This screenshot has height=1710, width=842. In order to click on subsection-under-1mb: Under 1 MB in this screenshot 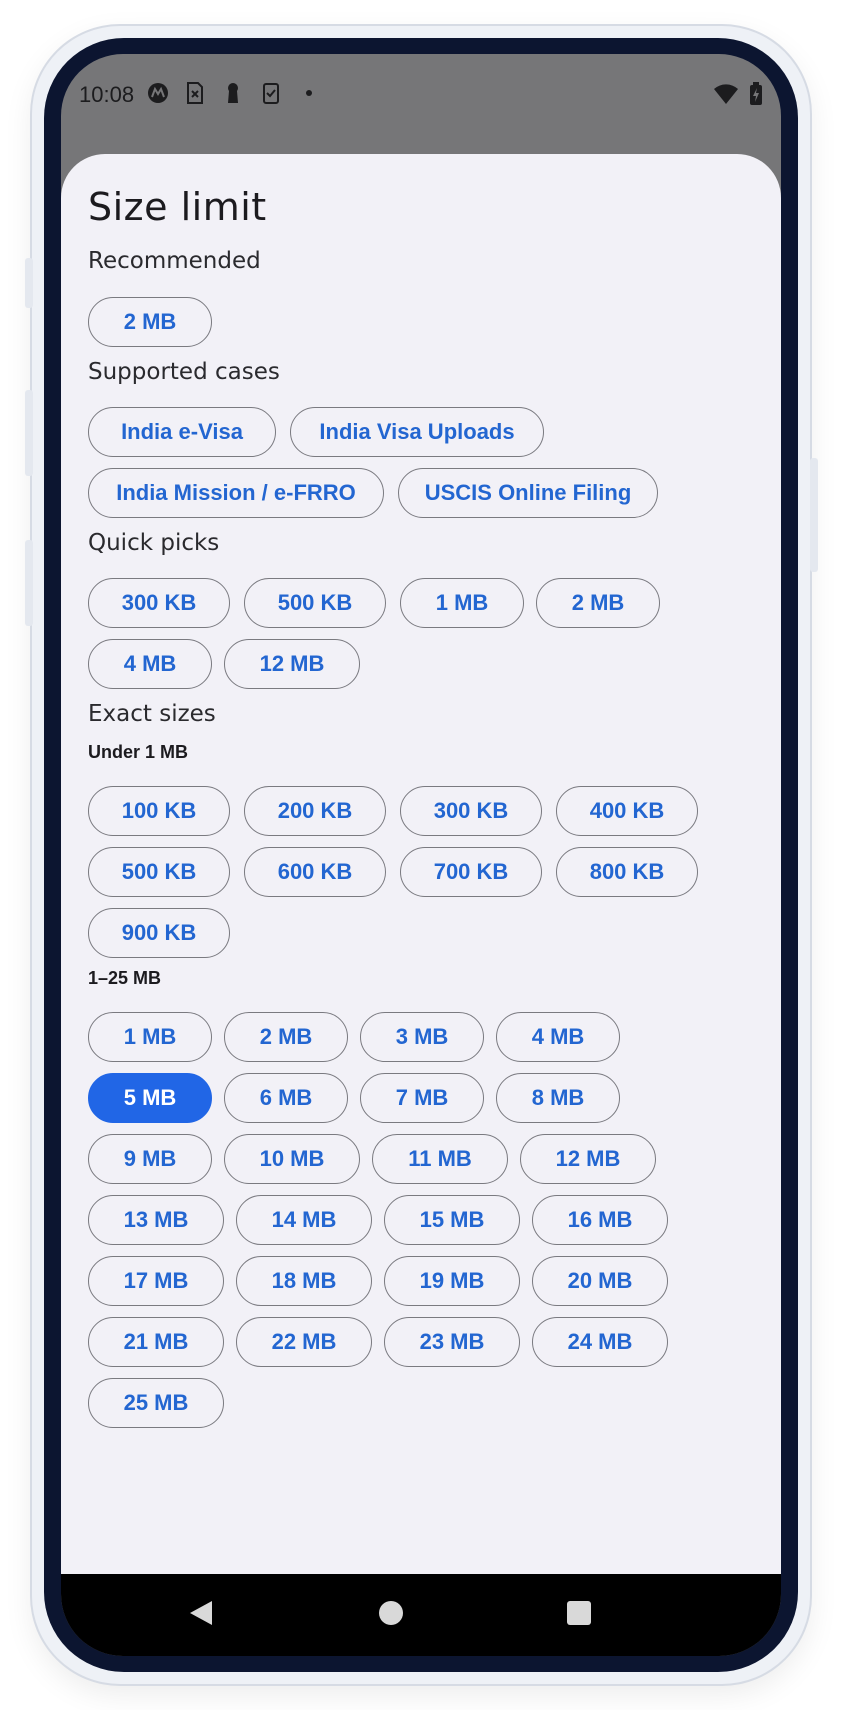, I will do `click(138, 752)`.